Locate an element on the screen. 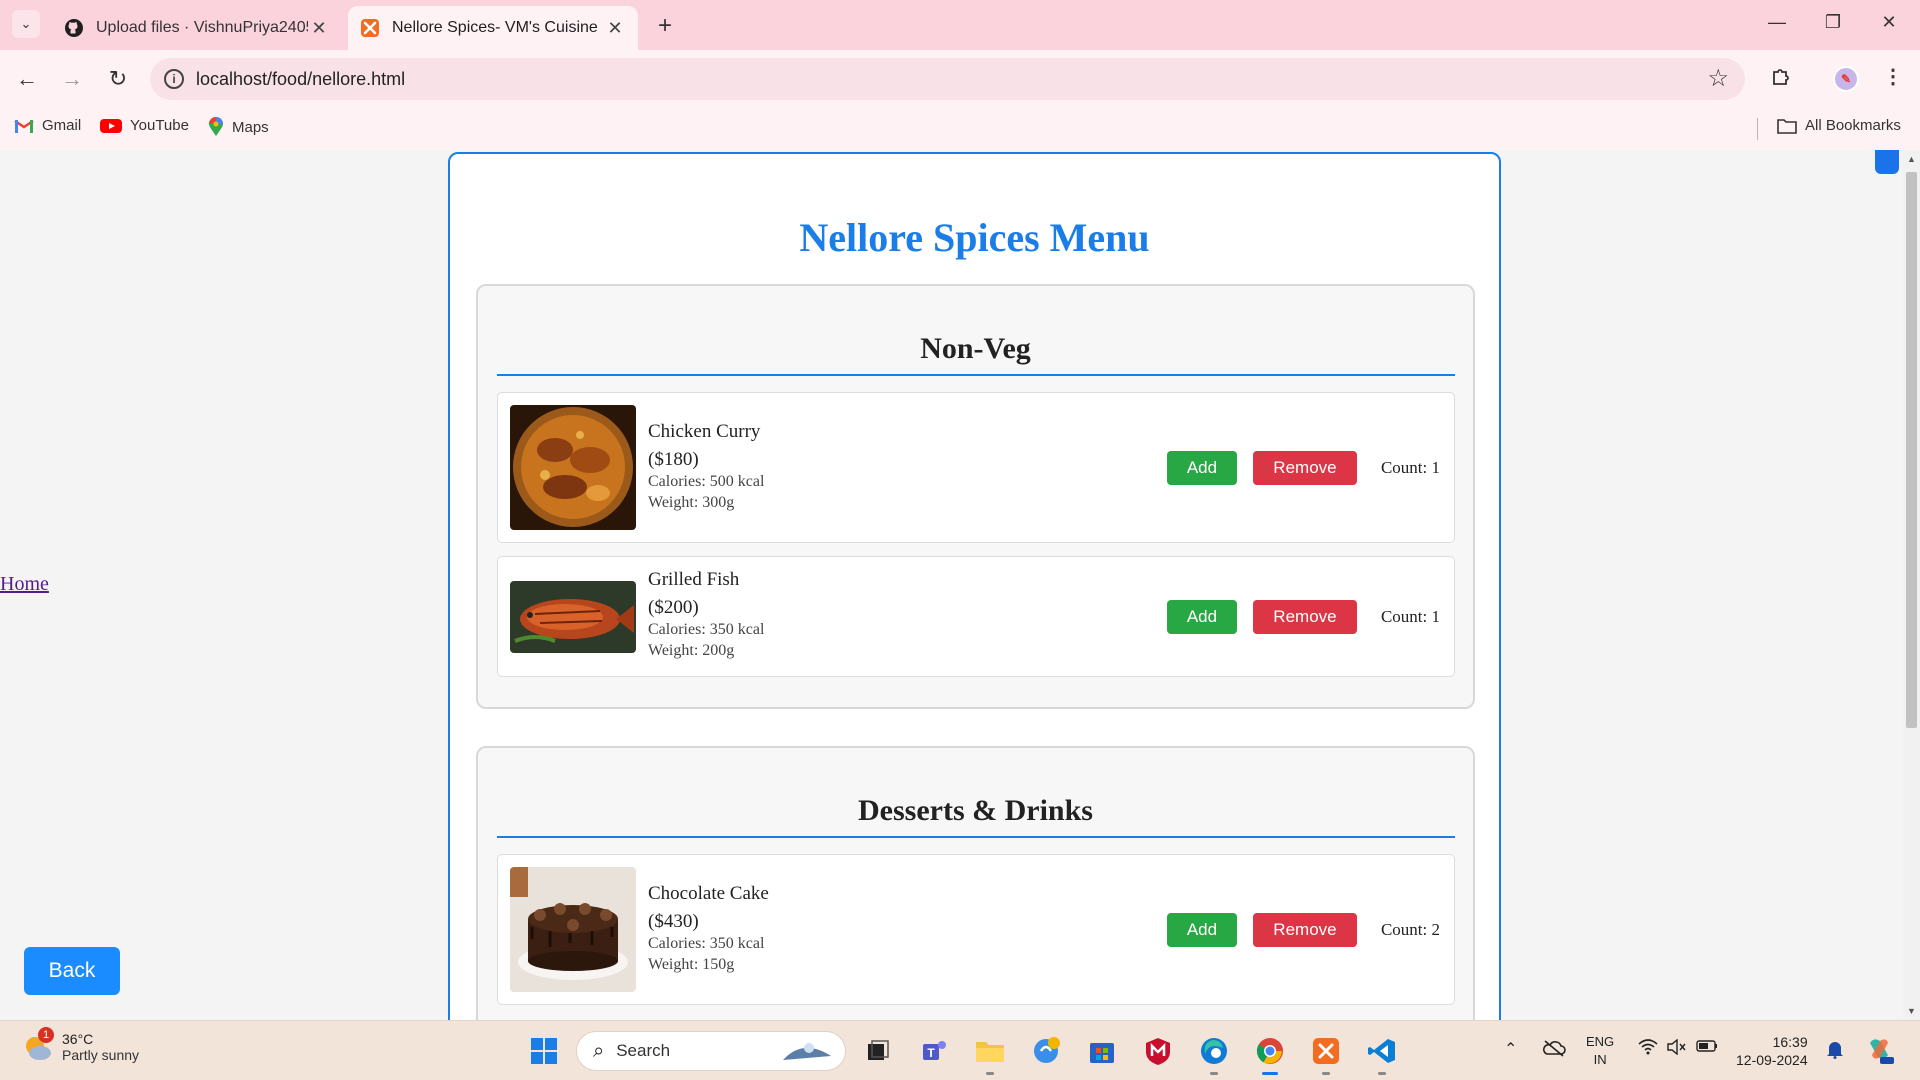 The width and height of the screenshot is (1920, 1080). xampp-taskbar-icon is located at coordinates (1326, 1054).